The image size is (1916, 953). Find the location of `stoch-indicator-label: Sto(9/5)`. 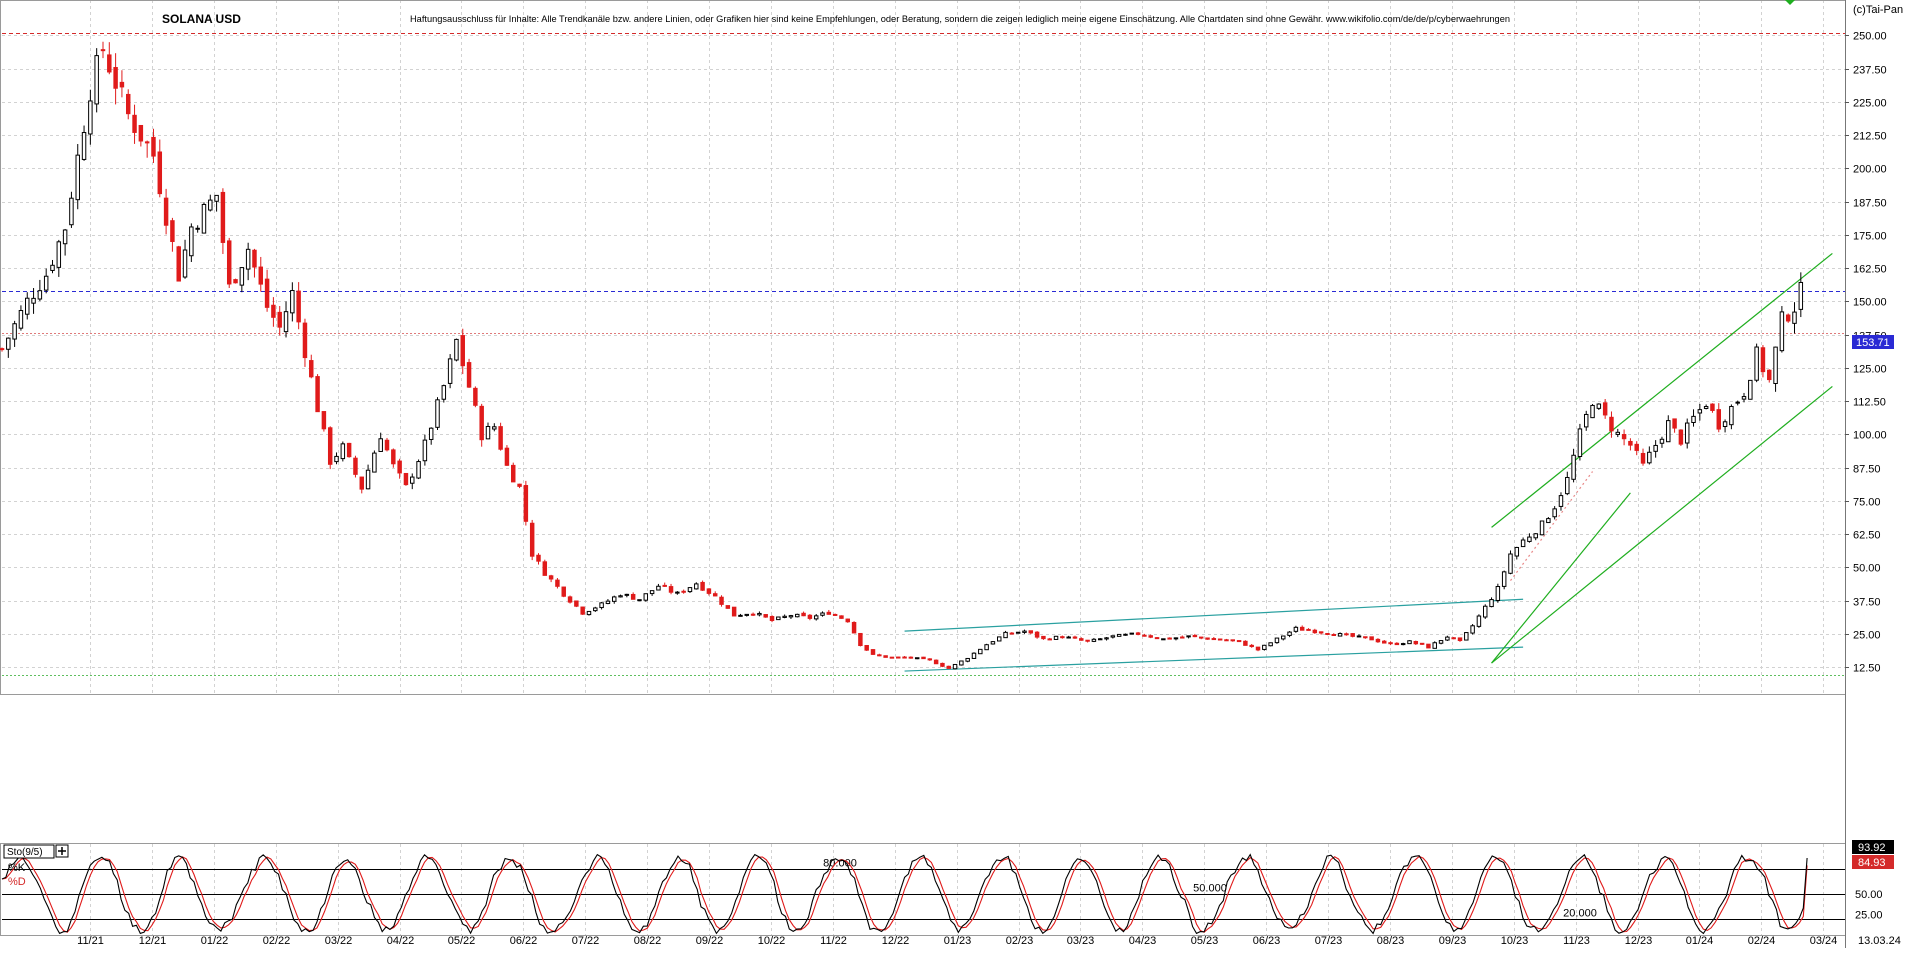

stoch-indicator-label: Sto(9/5) is located at coordinates (25, 852).